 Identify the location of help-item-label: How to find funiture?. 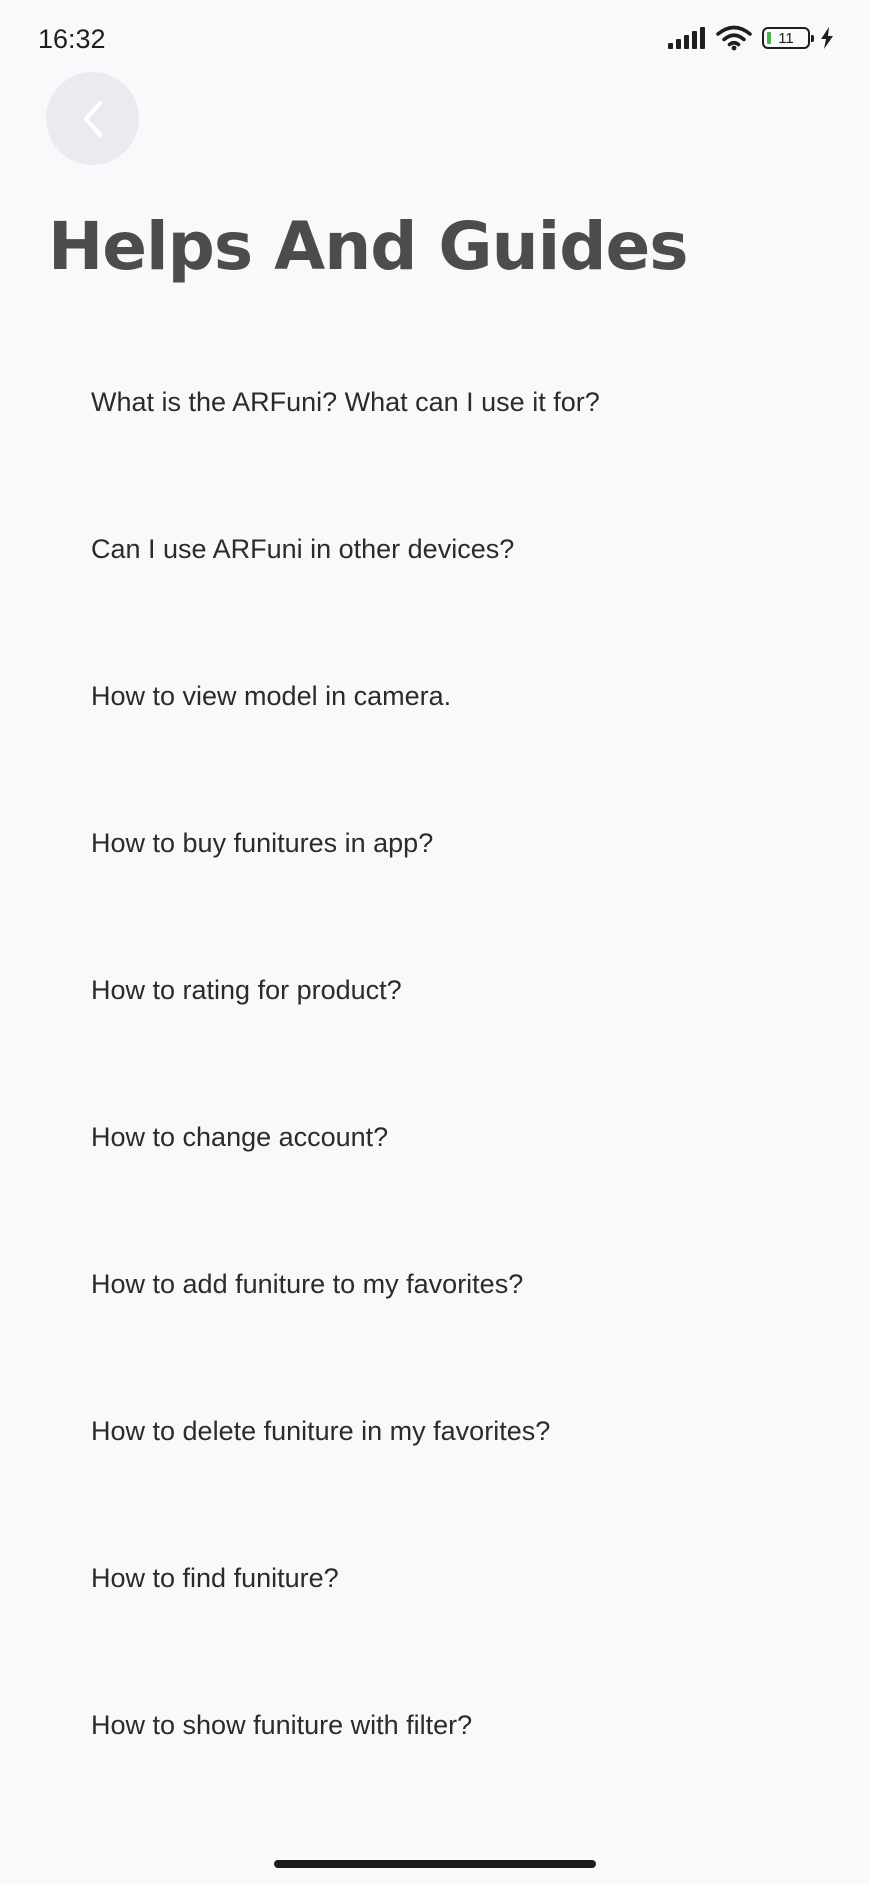
(215, 1578).